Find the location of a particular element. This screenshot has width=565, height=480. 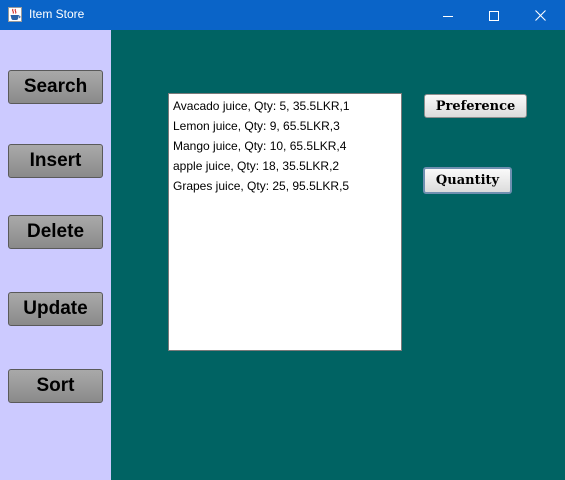

title-bar: Item Store is located at coordinates (282, 15).